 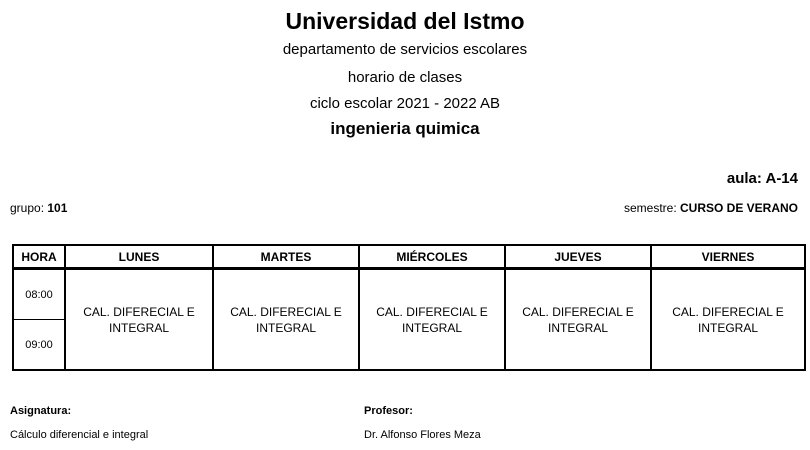 What do you see at coordinates (388, 411) in the screenshot?
I see `teacher-label: Profesor:` at bounding box center [388, 411].